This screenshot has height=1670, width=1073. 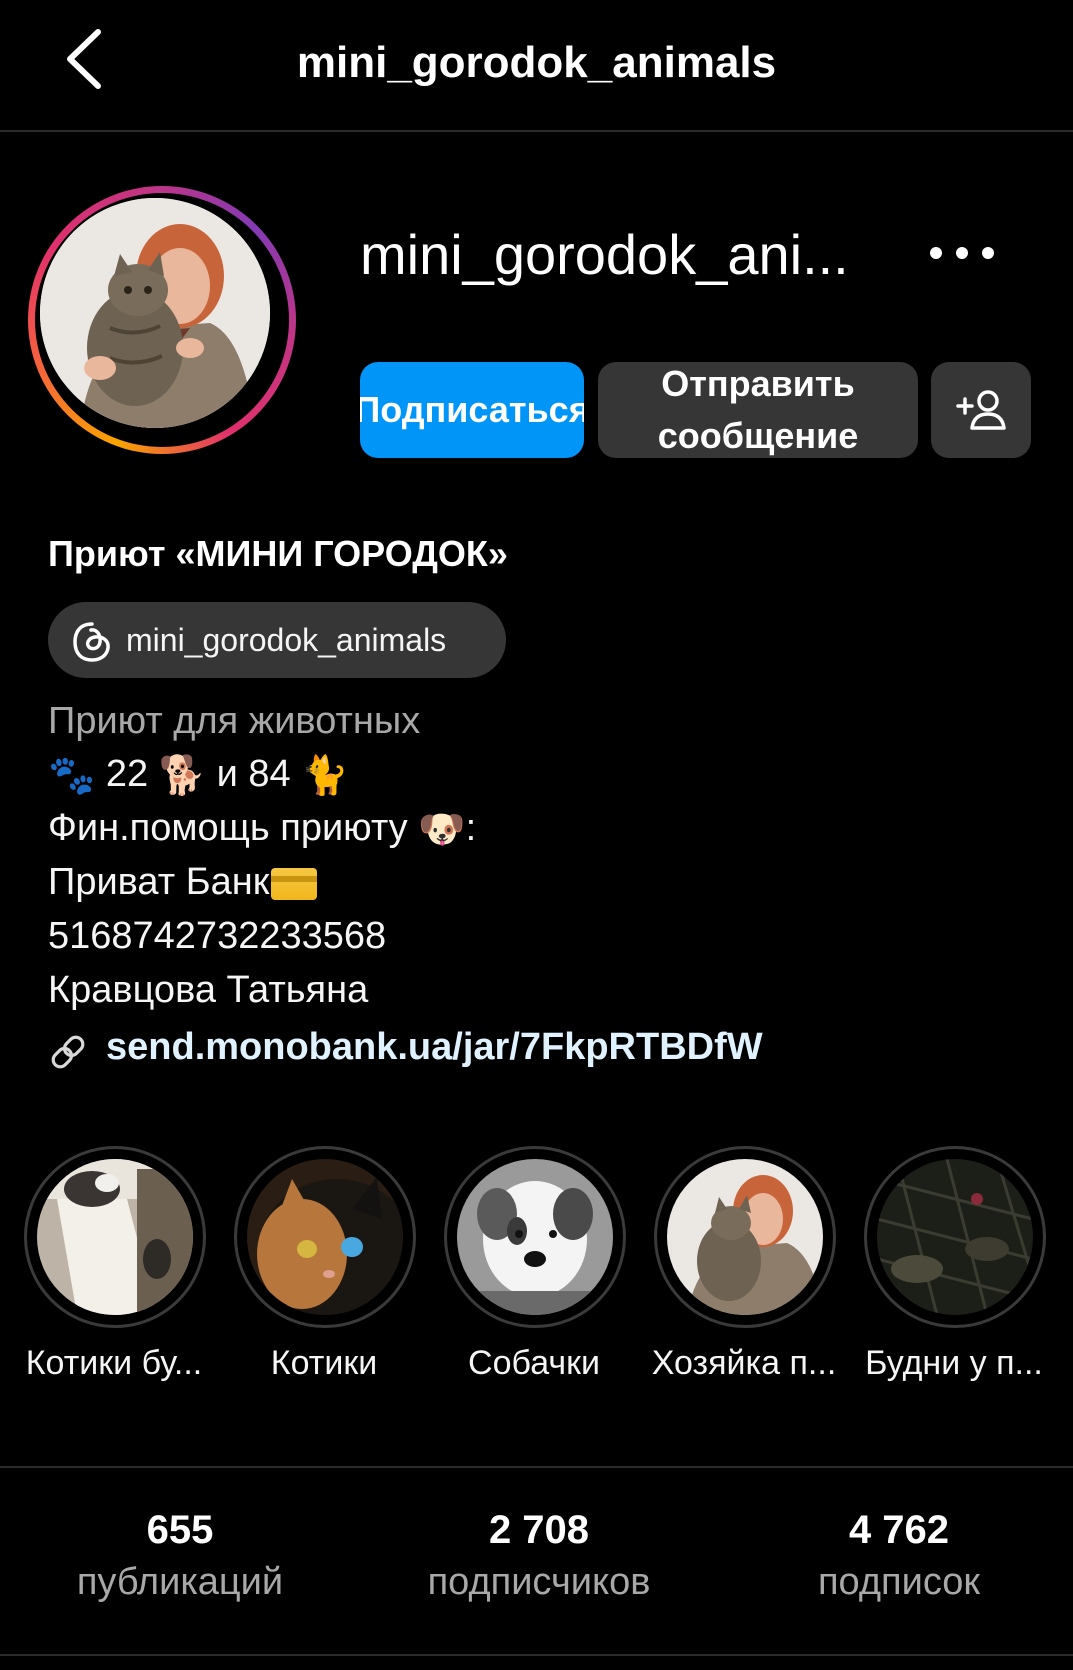 What do you see at coordinates (536, 62) in the screenshot?
I see `page-title: mini_gorodok_animals` at bounding box center [536, 62].